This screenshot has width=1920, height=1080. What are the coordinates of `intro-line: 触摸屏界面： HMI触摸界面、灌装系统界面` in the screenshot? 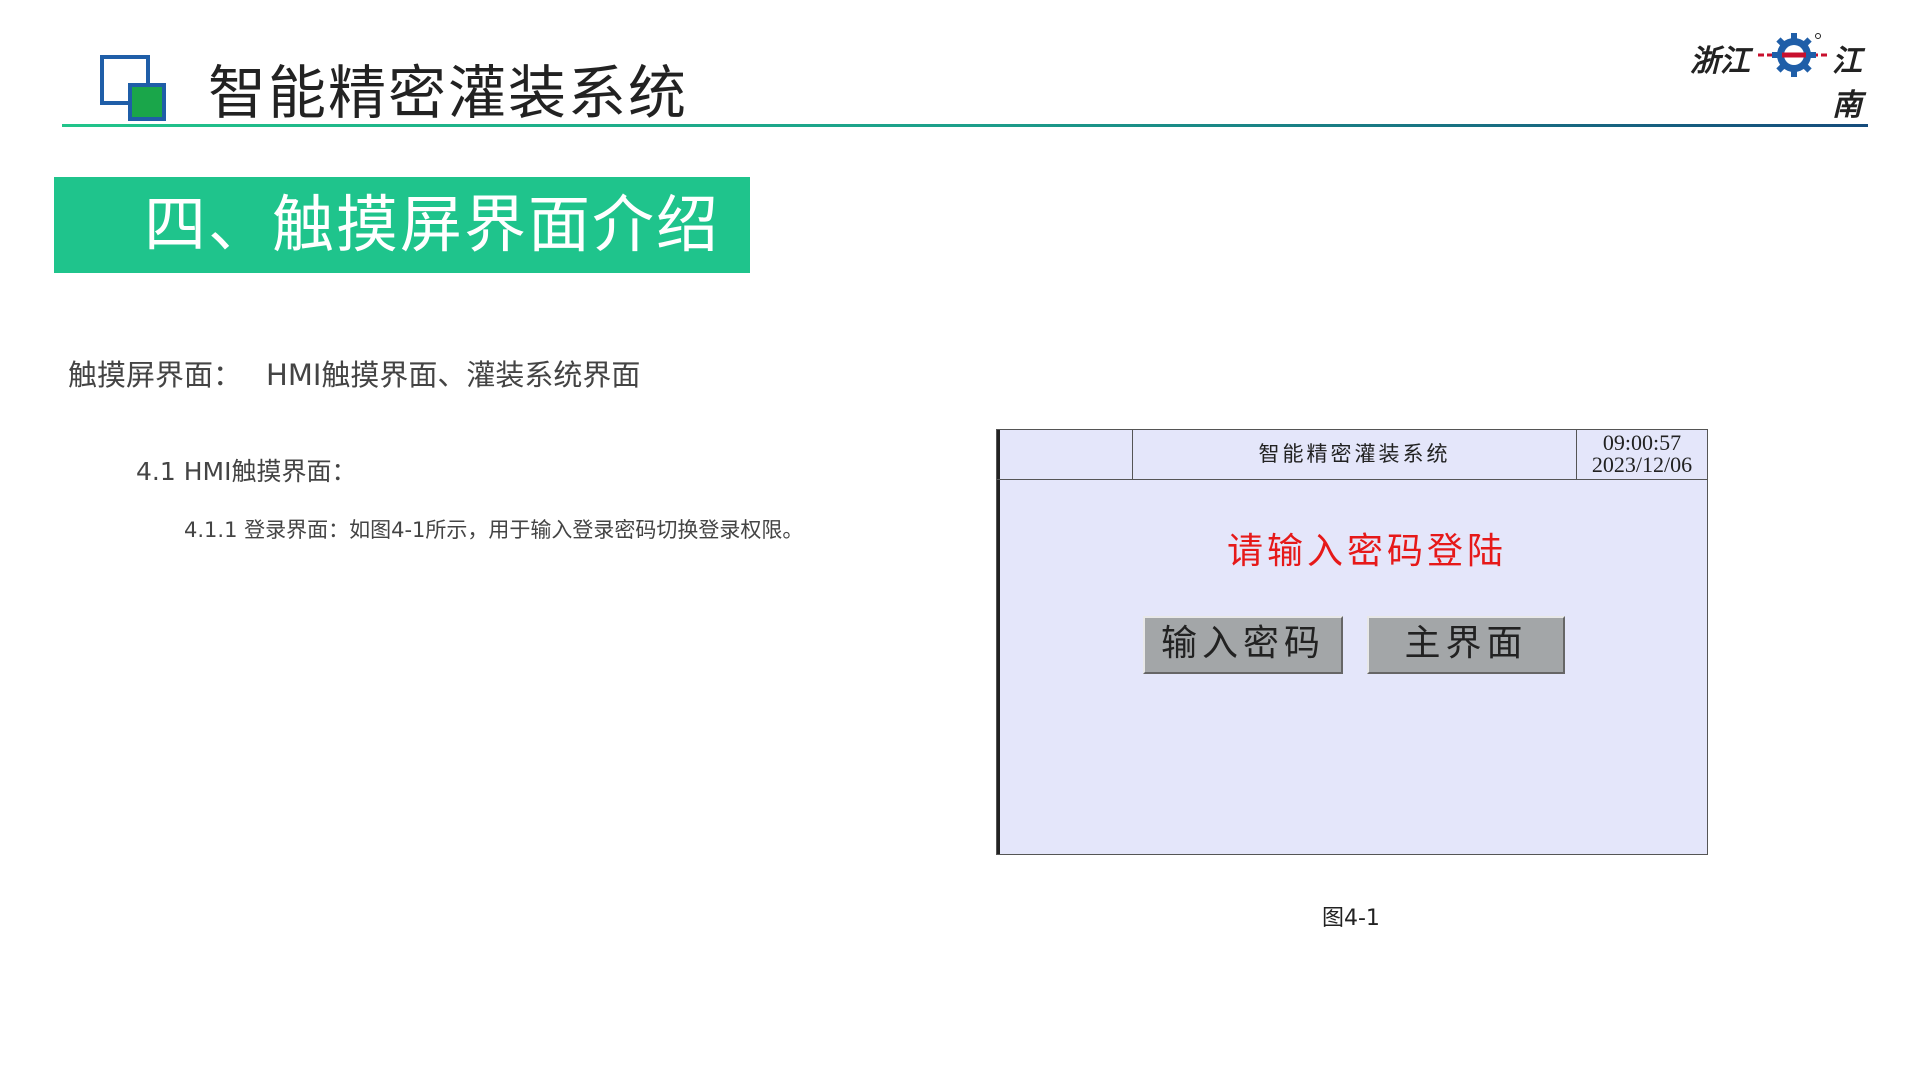 It's located at (354, 373).